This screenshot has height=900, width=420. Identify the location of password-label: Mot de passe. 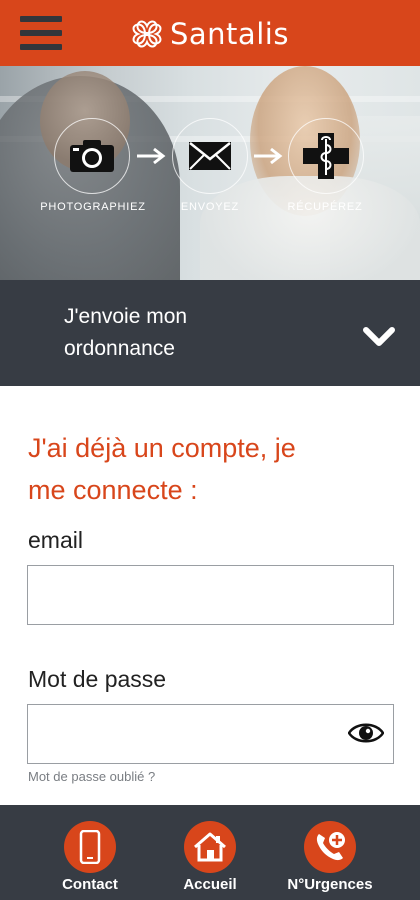
(97, 679).